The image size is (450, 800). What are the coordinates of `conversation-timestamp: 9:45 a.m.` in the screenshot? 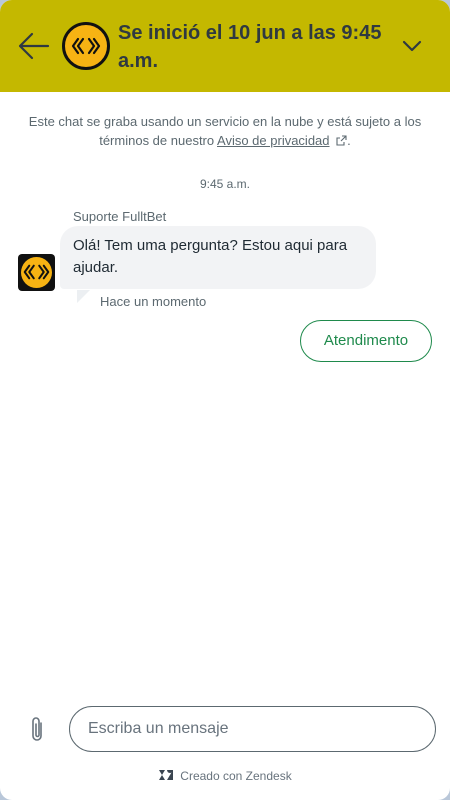 It's located at (225, 184).